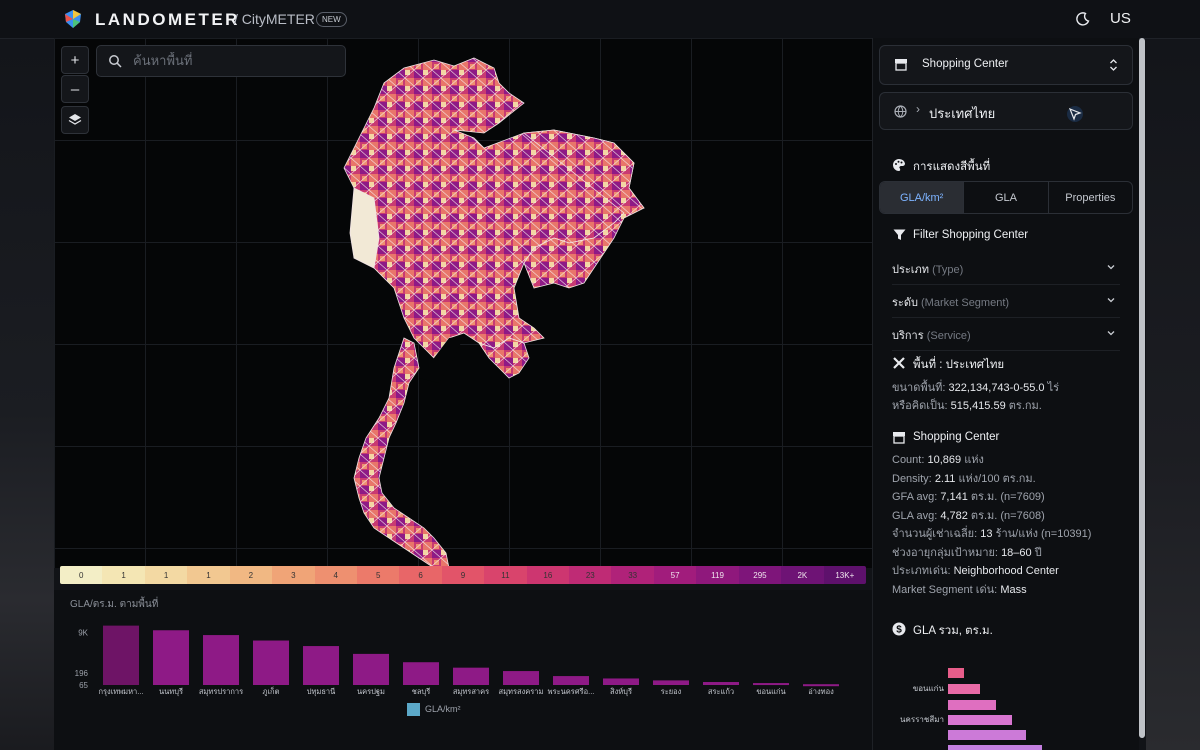  Describe the element at coordinates (75, 60) in the screenshot. I see `zoom-in-button: +` at that location.